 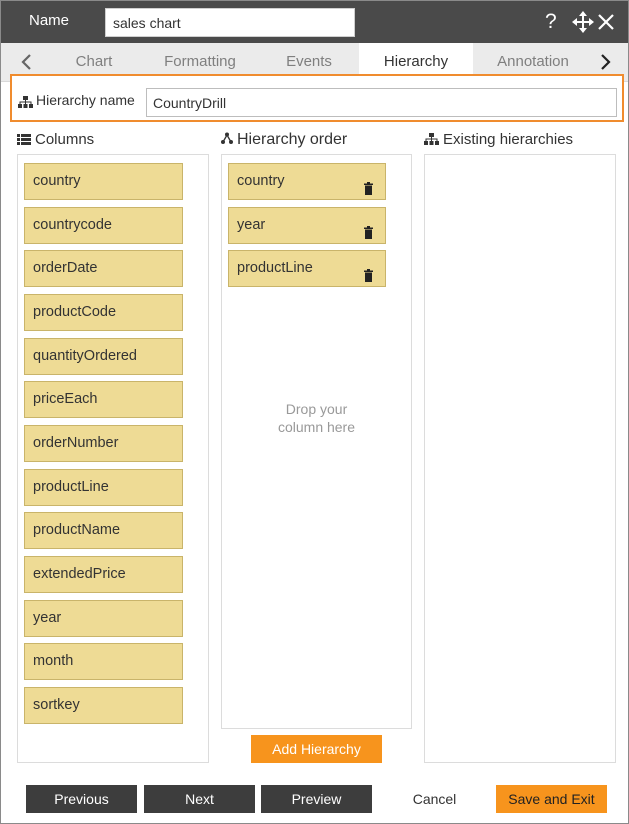 I want to click on cancel-button: Cancel, so click(x=434, y=799).